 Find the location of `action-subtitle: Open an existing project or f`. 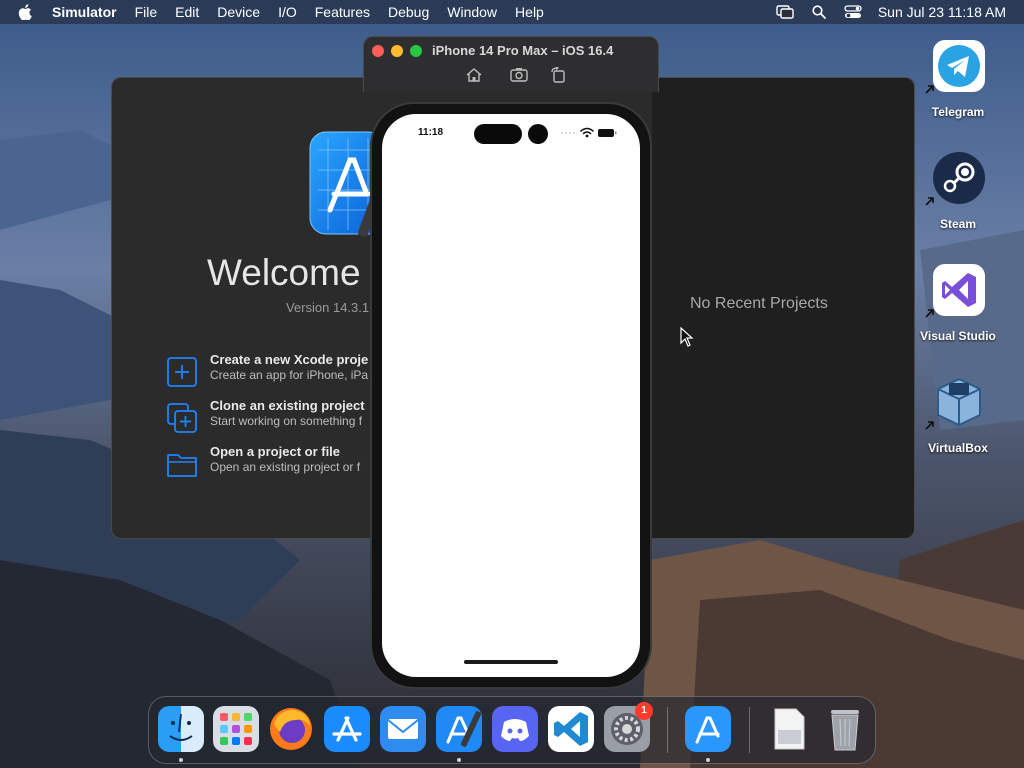

action-subtitle: Open an existing project or f is located at coordinates (285, 467).